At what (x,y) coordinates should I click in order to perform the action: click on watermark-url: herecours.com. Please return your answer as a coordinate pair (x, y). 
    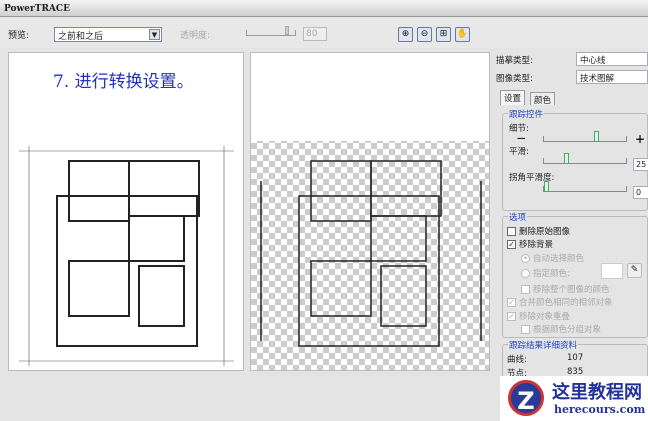
    Looking at the image, I should click on (600, 409).